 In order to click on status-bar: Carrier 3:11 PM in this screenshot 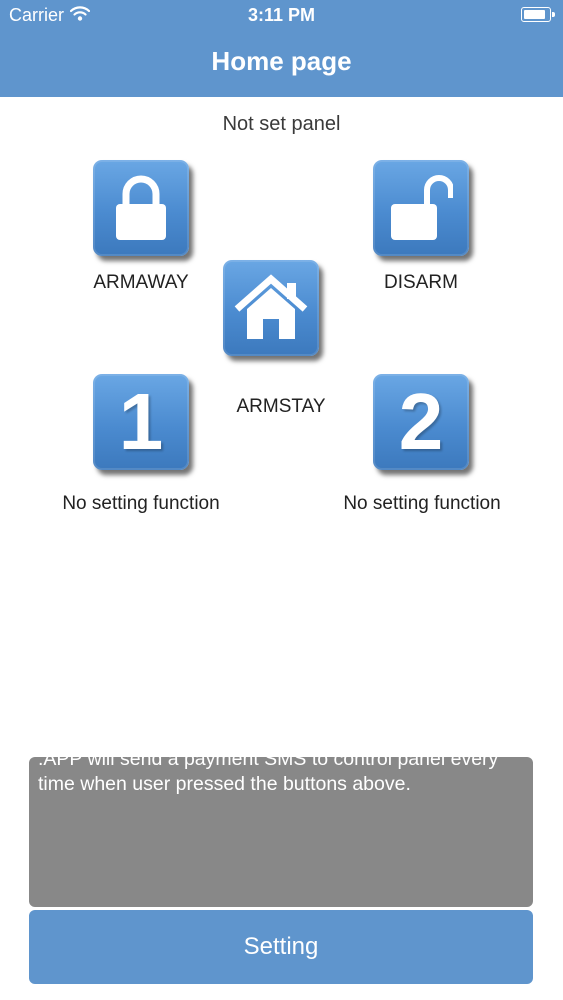, I will do `click(281, 17)`.